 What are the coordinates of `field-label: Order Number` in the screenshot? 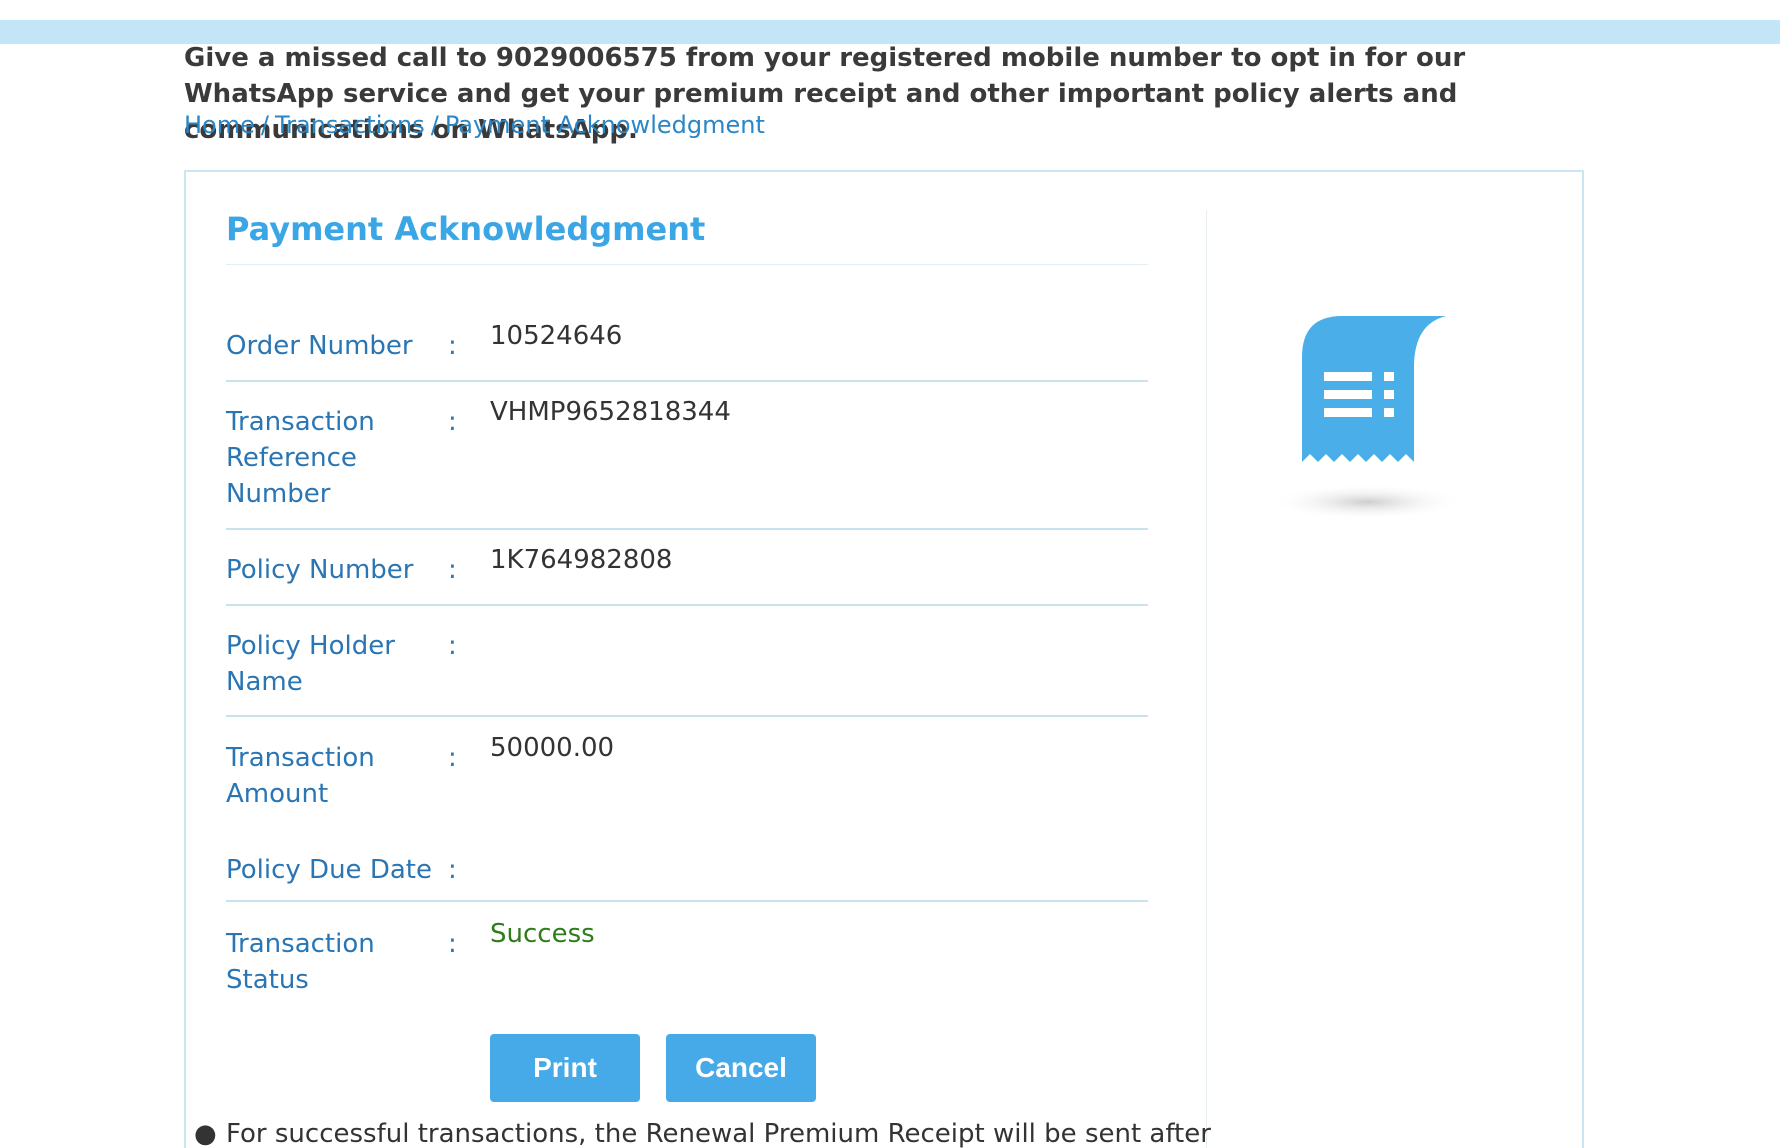 It's located at (319, 346).